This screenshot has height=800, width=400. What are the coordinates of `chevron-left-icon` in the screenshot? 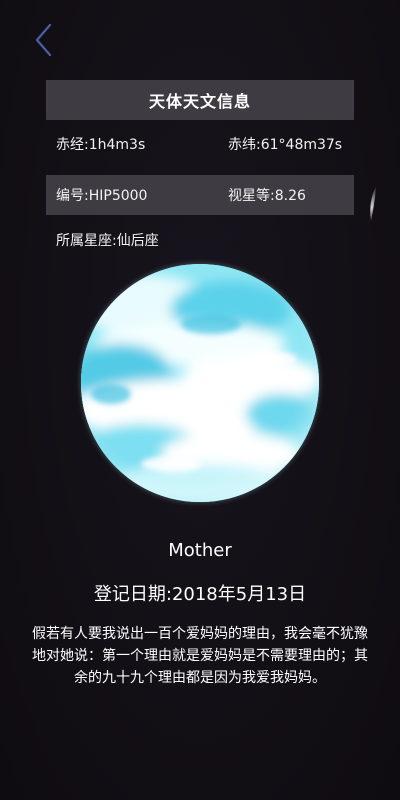 It's located at (43, 40).